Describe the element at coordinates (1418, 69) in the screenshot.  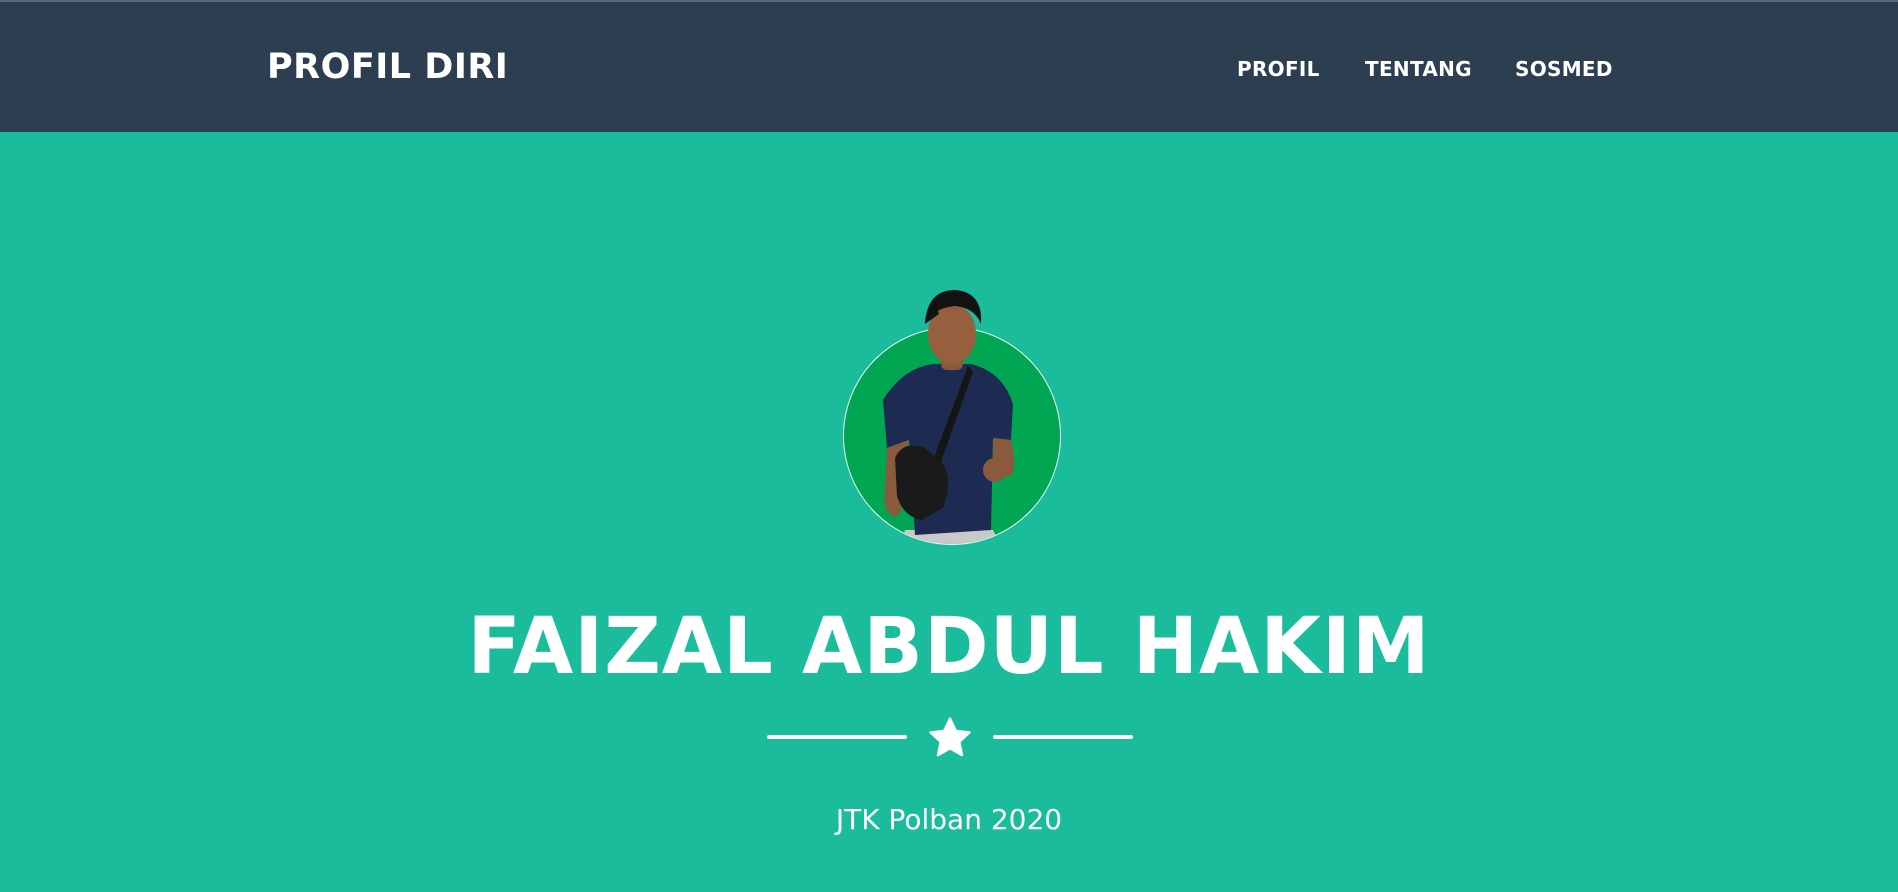
I see `nav-link-tentang: TENTANG` at that location.